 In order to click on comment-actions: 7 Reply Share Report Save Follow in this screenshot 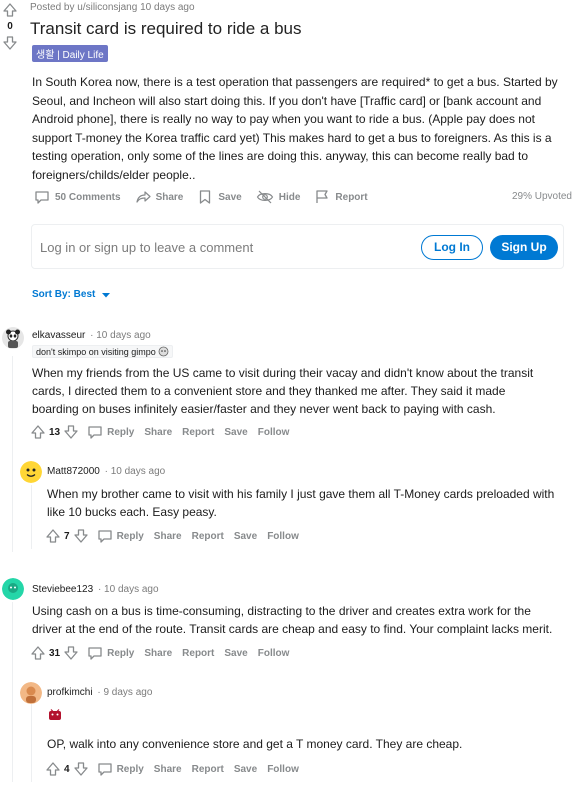, I will do `click(177, 536)`.